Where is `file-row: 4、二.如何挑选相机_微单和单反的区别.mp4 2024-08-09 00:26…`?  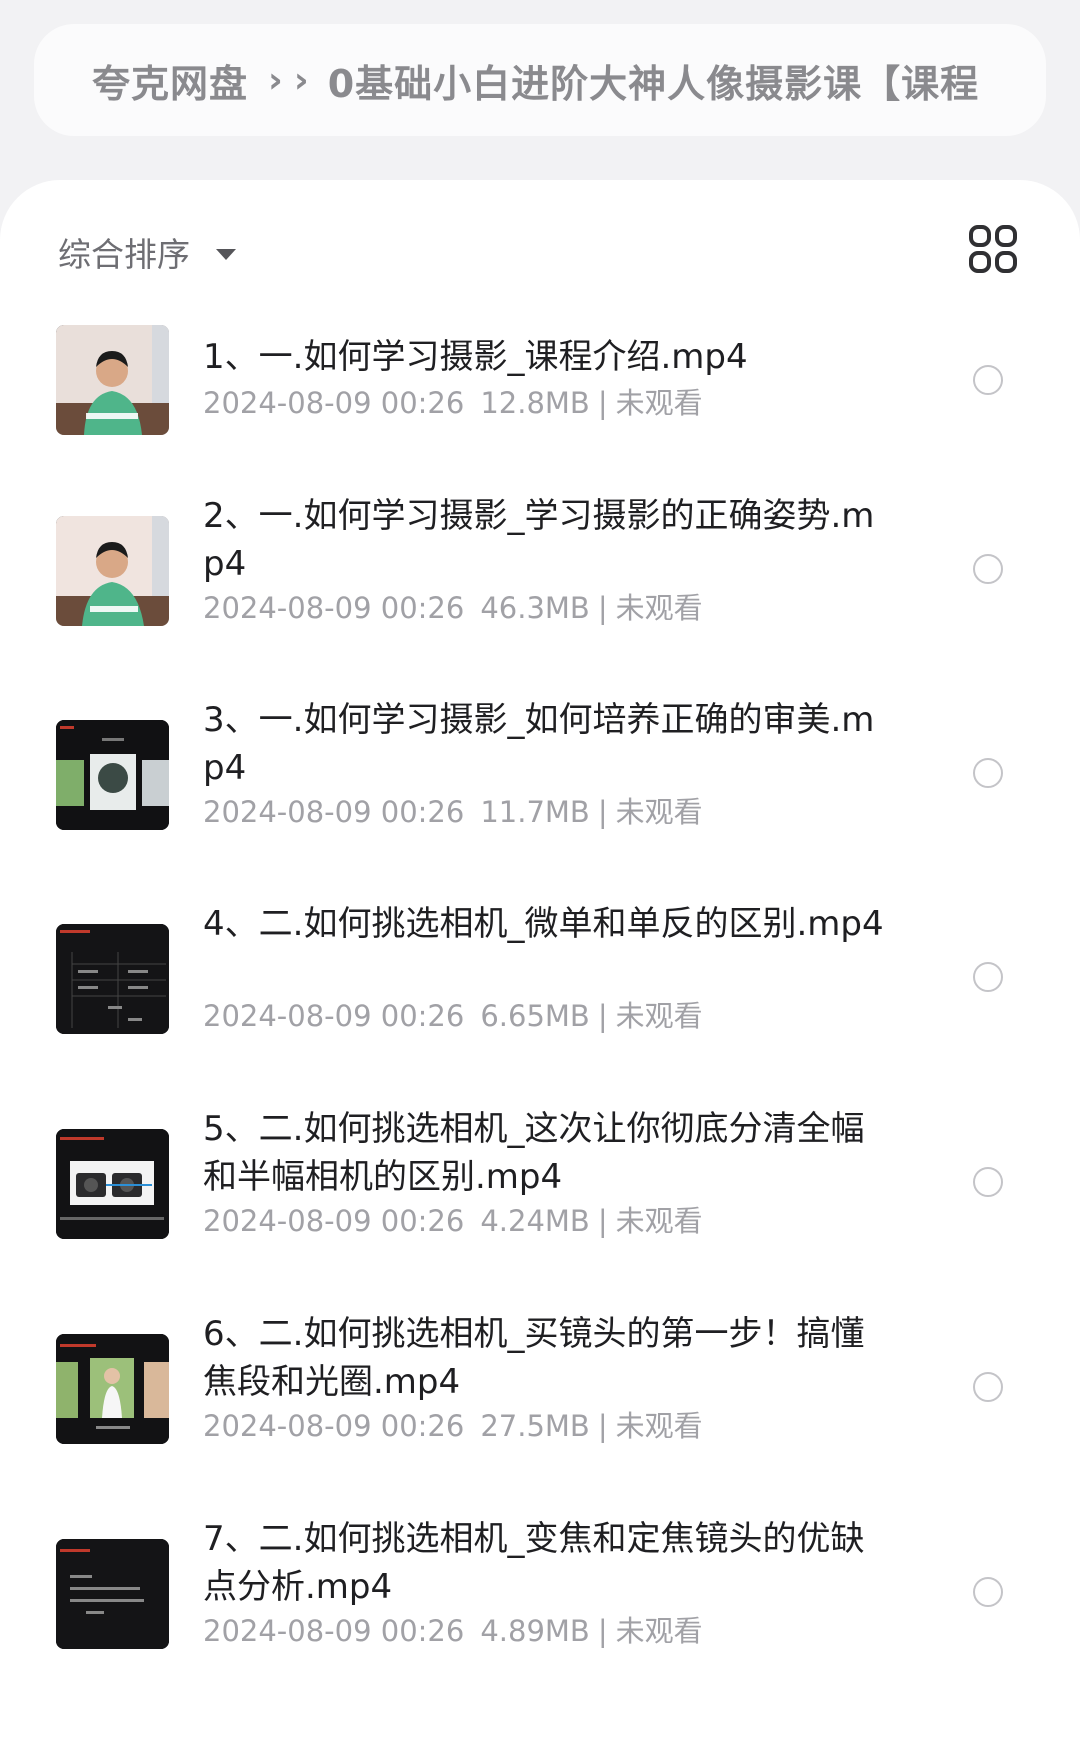 file-row: 4、二.如何挑选相机_微单和单反的区别.mp4 2024-08-09 00:26… is located at coordinates (540, 975).